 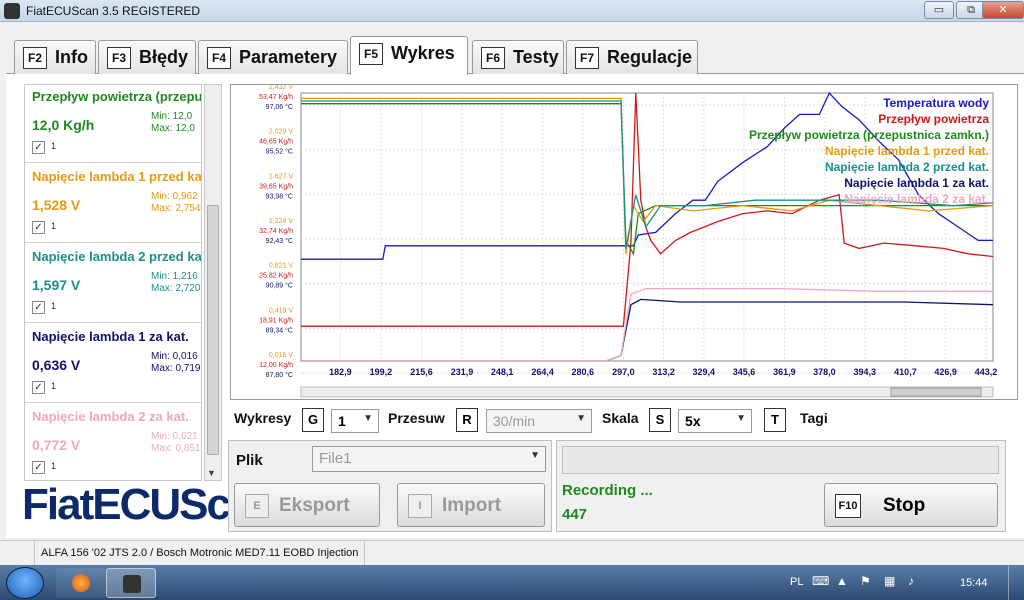 I want to click on fiatecuscan-icon, so click(x=132, y=584).